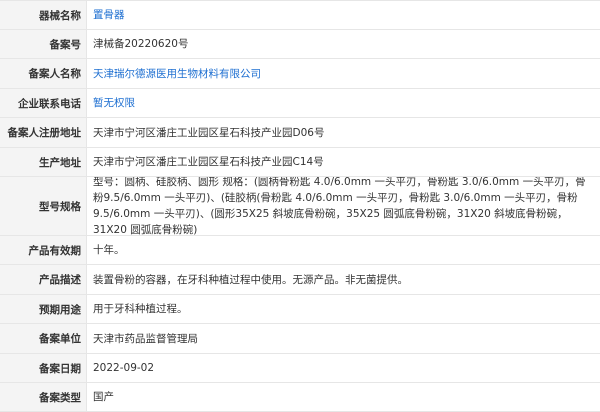 This screenshot has height=412, width=600. Describe the element at coordinates (208, 162) in the screenshot. I see `production-address-value: 天津市宁河区潘庄工业园区星石科技产业园C14号` at that location.